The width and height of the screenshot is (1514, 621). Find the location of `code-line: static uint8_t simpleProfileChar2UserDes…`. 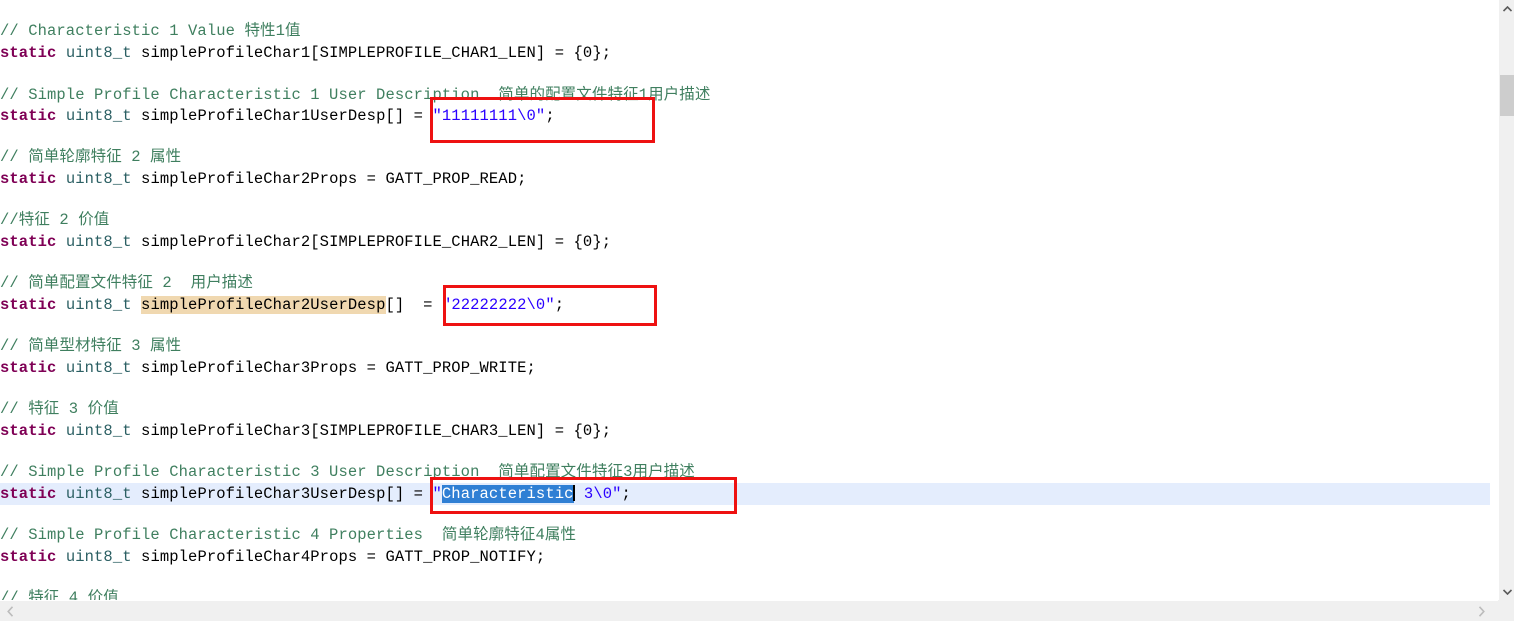

code-line: static uint8_t simpleProfileChar2UserDes… is located at coordinates (282, 305).